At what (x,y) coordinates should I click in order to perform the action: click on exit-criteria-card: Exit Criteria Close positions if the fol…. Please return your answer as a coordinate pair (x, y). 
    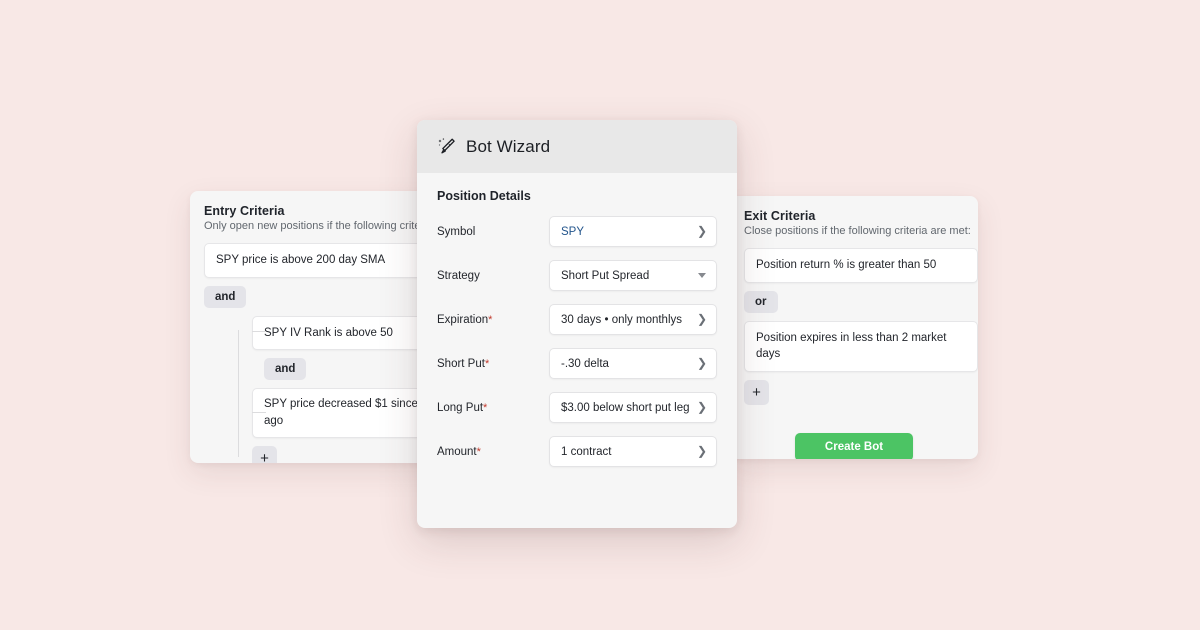
    Looking at the image, I should click on (854, 327).